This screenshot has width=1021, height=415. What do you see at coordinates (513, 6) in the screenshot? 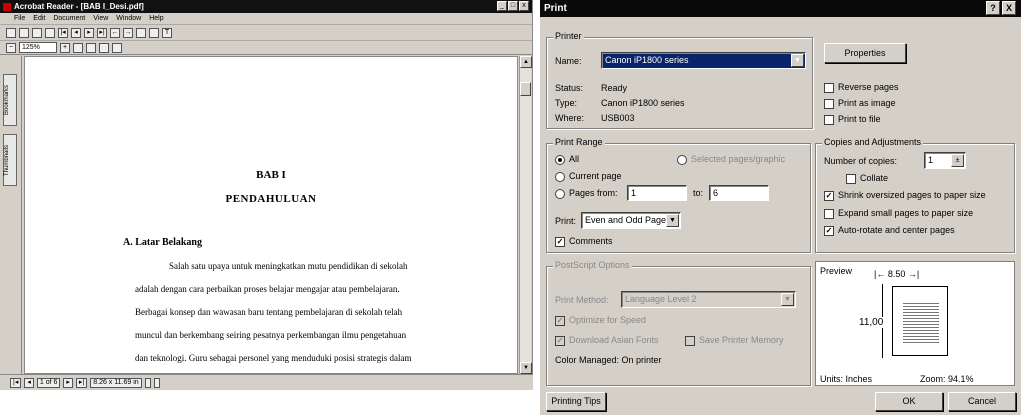
I see `maximize-button: □` at bounding box center [513, 6].